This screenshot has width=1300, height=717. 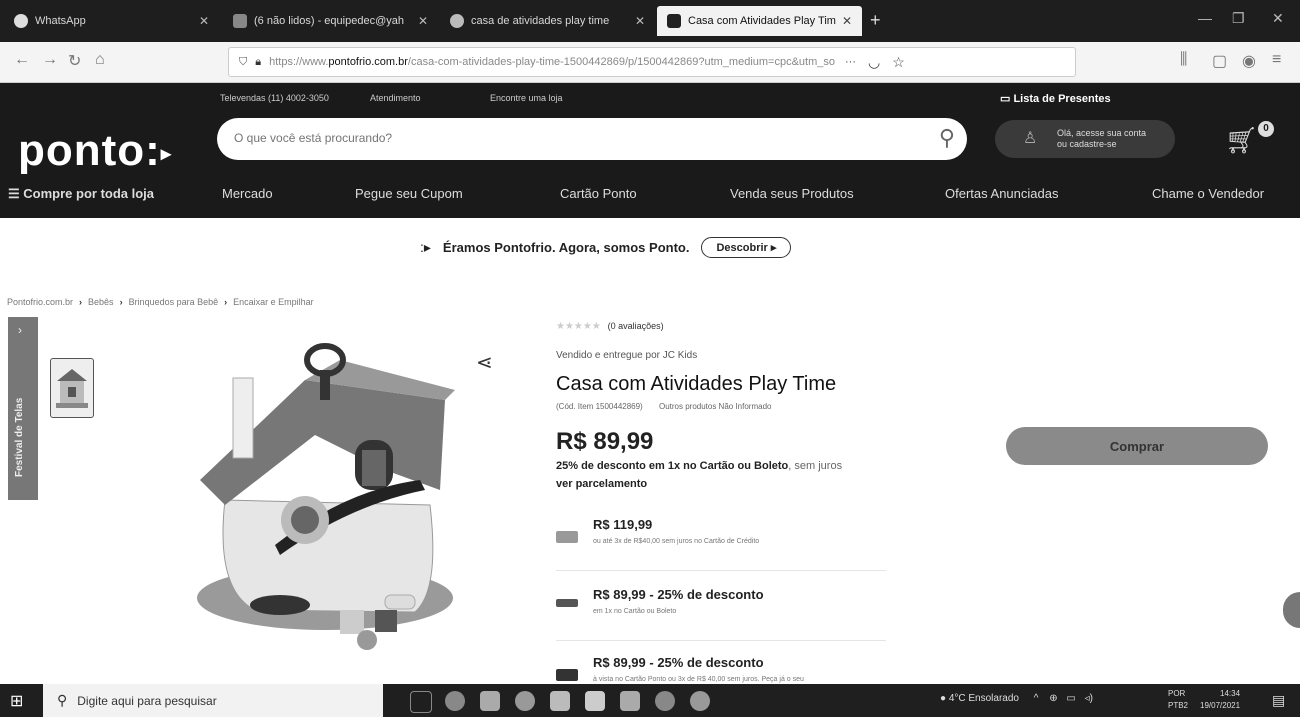 I want to click on product-title: Casa com Atividades Play Time, so click(x=696, y=384).